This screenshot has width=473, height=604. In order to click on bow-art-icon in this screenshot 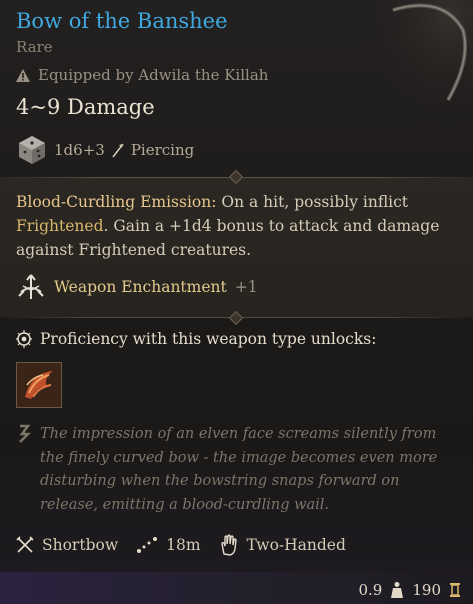, I will do `click(413, 75)`.